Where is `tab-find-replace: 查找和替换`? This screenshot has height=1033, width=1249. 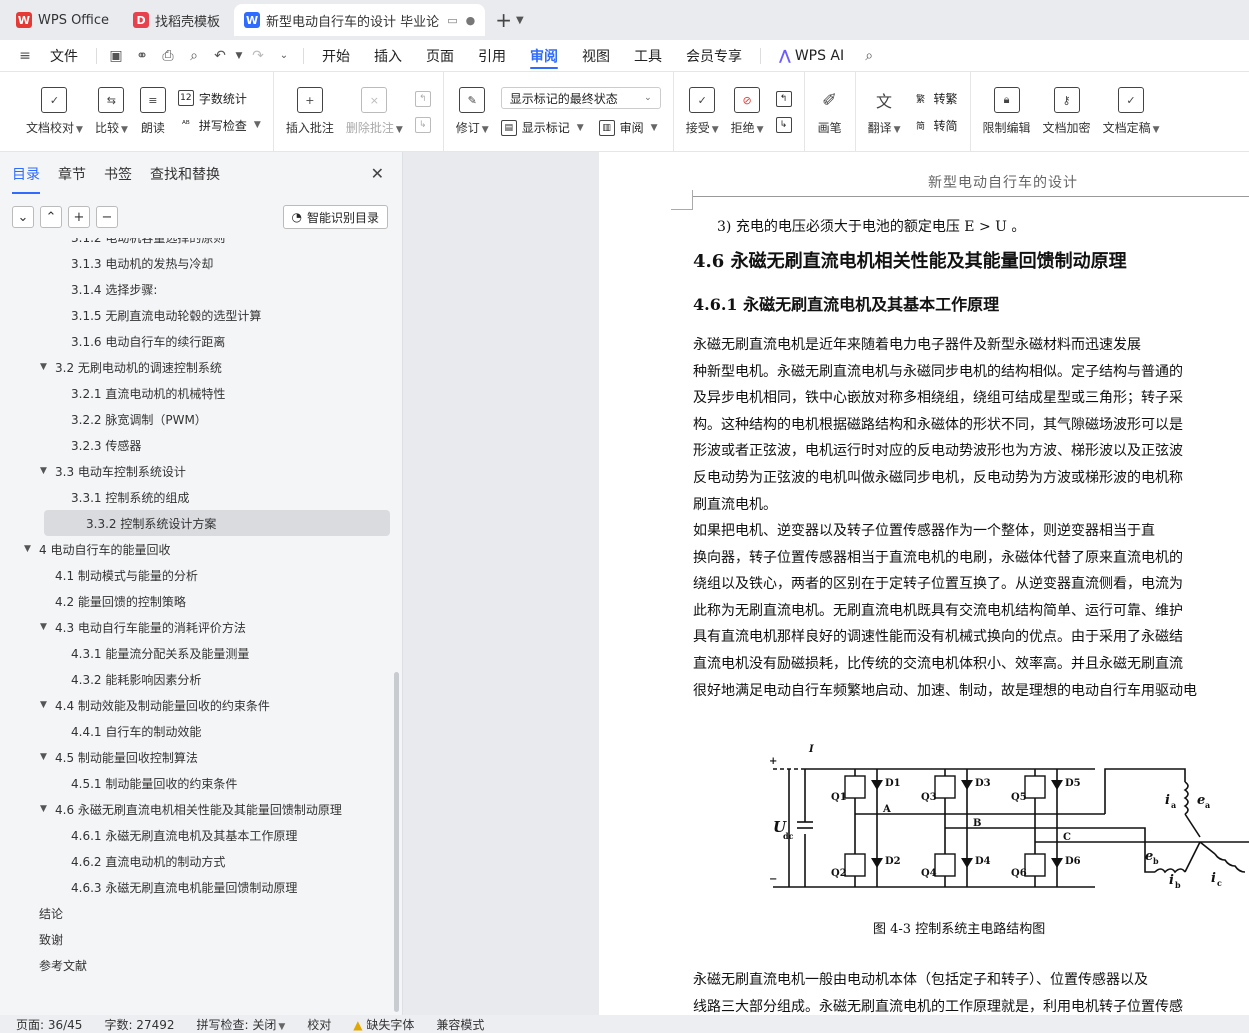 tab-find-replace: 查找和替换 is located at coordinates (185, 174).